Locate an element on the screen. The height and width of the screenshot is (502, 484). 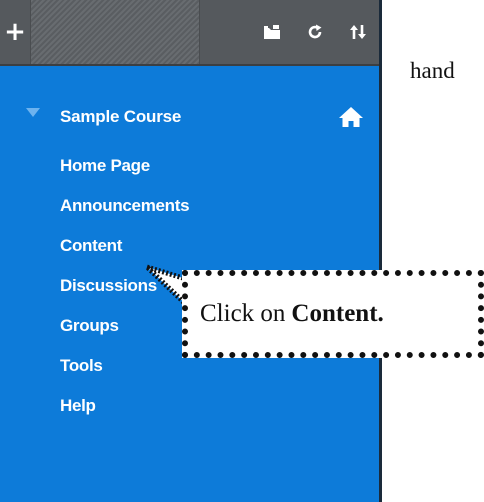
instruction-callout: Click on Content. is located at coordinates (333, 314).